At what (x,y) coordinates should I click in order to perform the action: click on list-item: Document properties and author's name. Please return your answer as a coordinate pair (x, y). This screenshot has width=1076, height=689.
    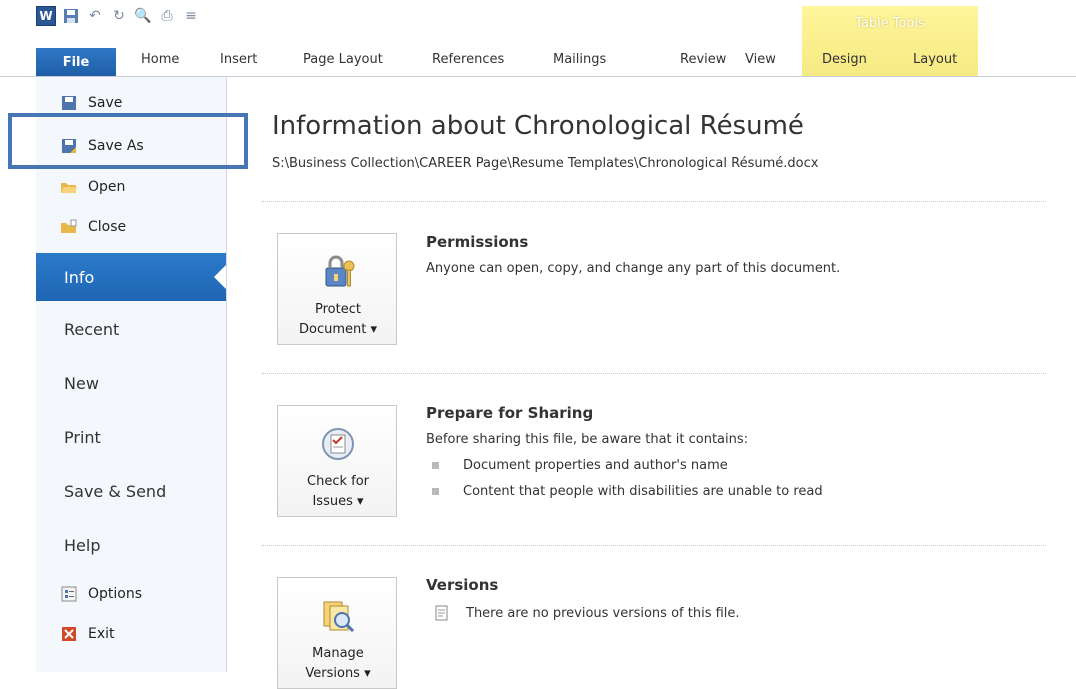
    Looking at the image, I should click on (577, 465).